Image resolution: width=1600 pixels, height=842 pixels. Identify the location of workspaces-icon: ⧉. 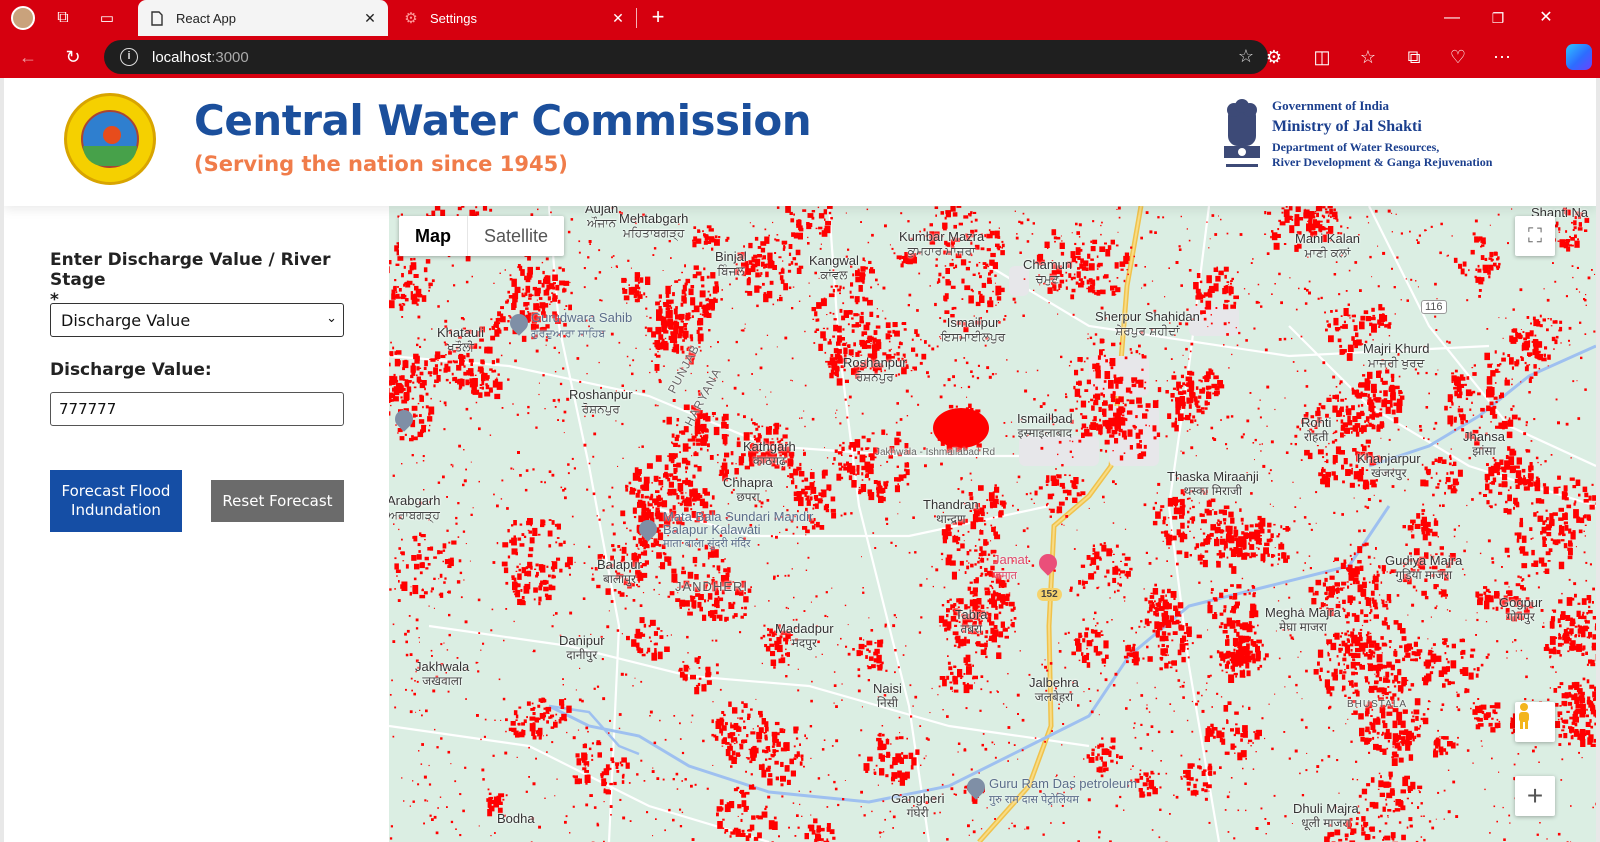
(63, 18).